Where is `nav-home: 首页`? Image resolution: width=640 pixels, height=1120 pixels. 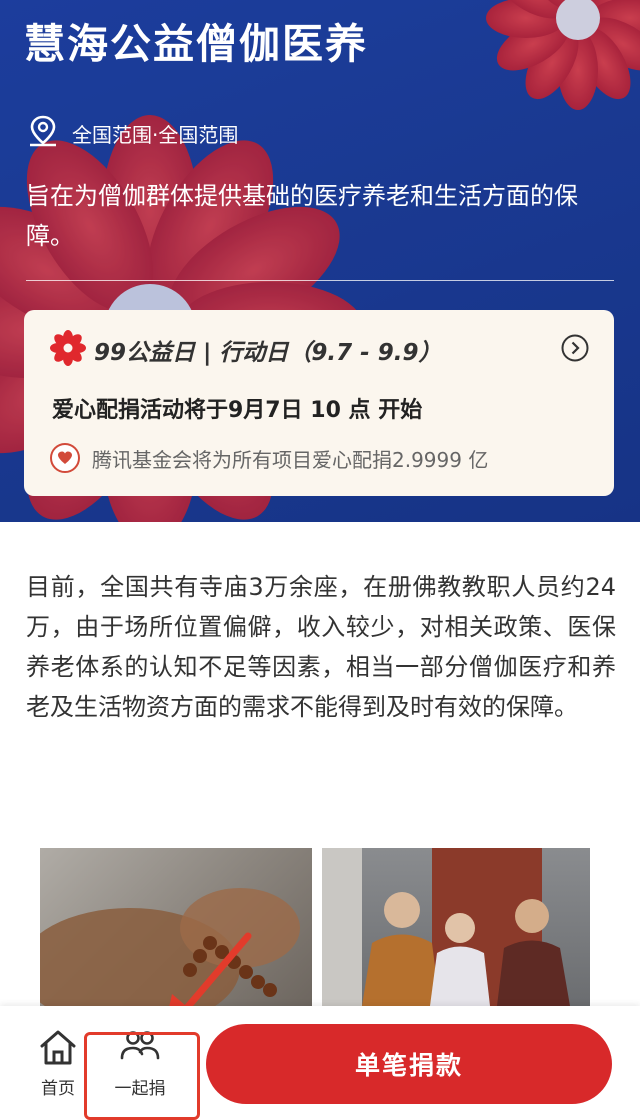
nav-home: 首页 is located at coordinates (58, 1063).